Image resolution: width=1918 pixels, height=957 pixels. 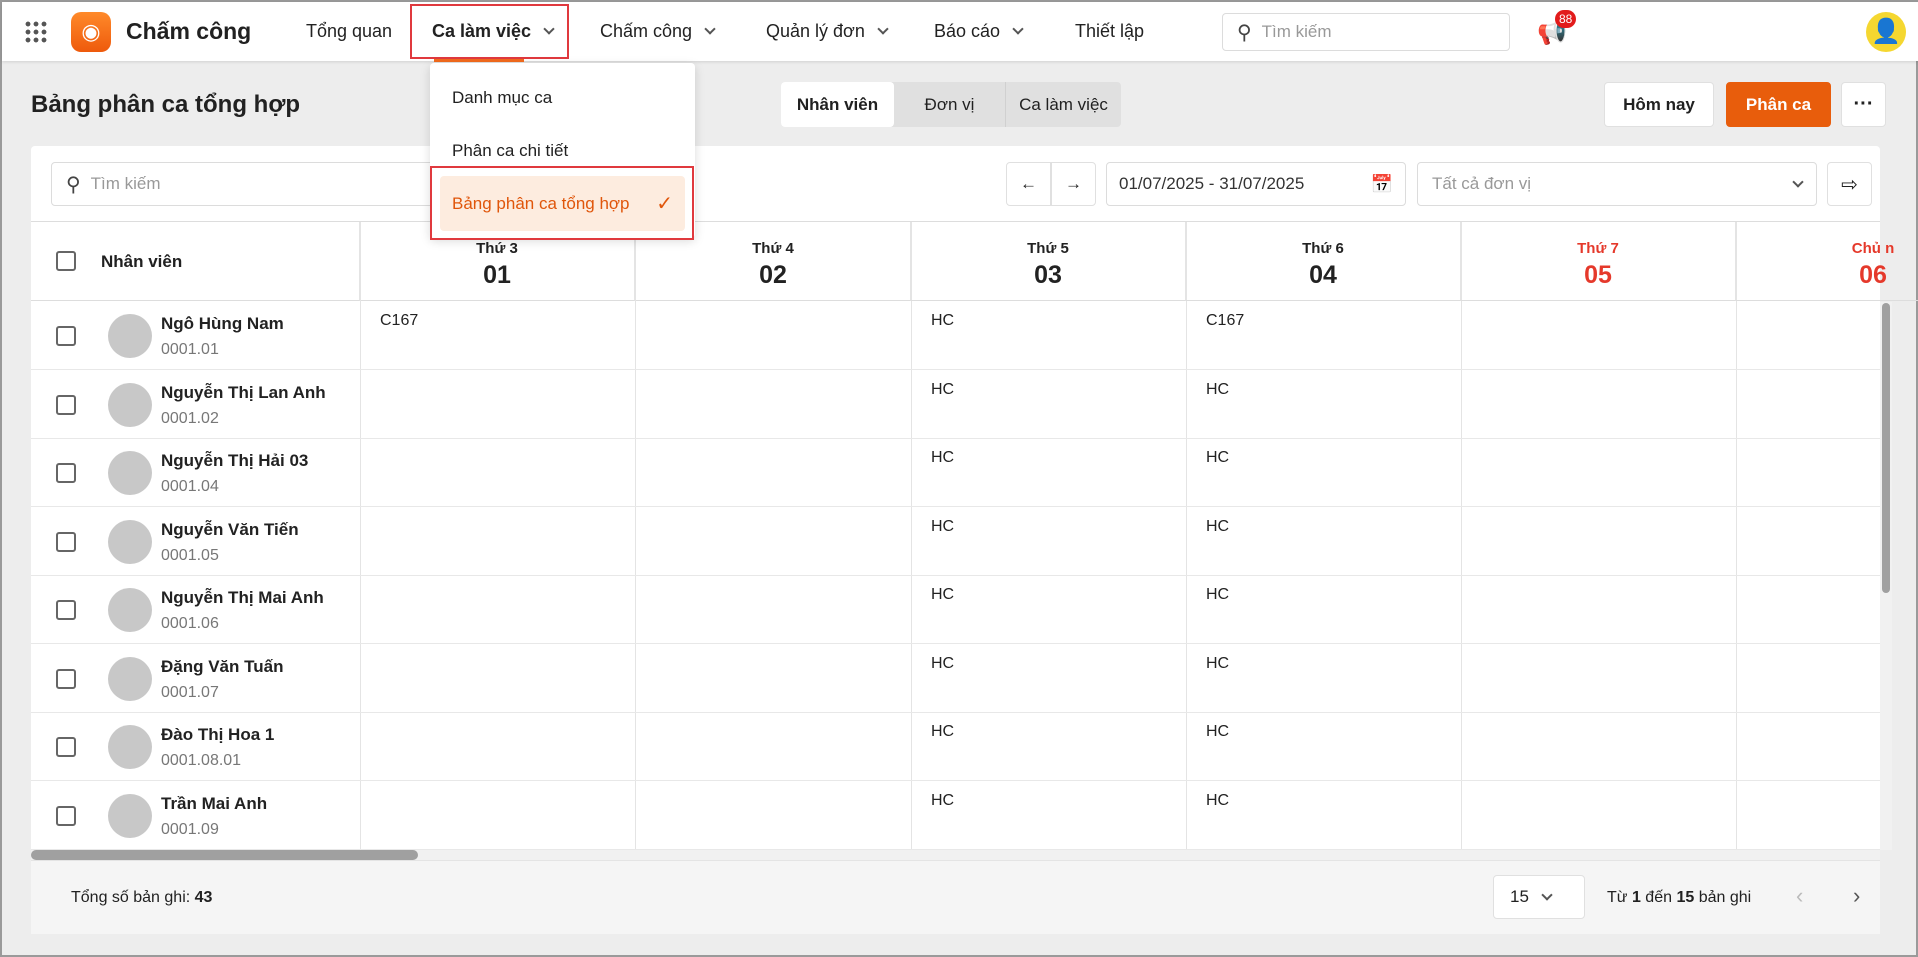 What do you see at coordinates (773, 248) in the screenshot?
I see `day-of-week: Thứ 4` at bounding box center [773, 248].